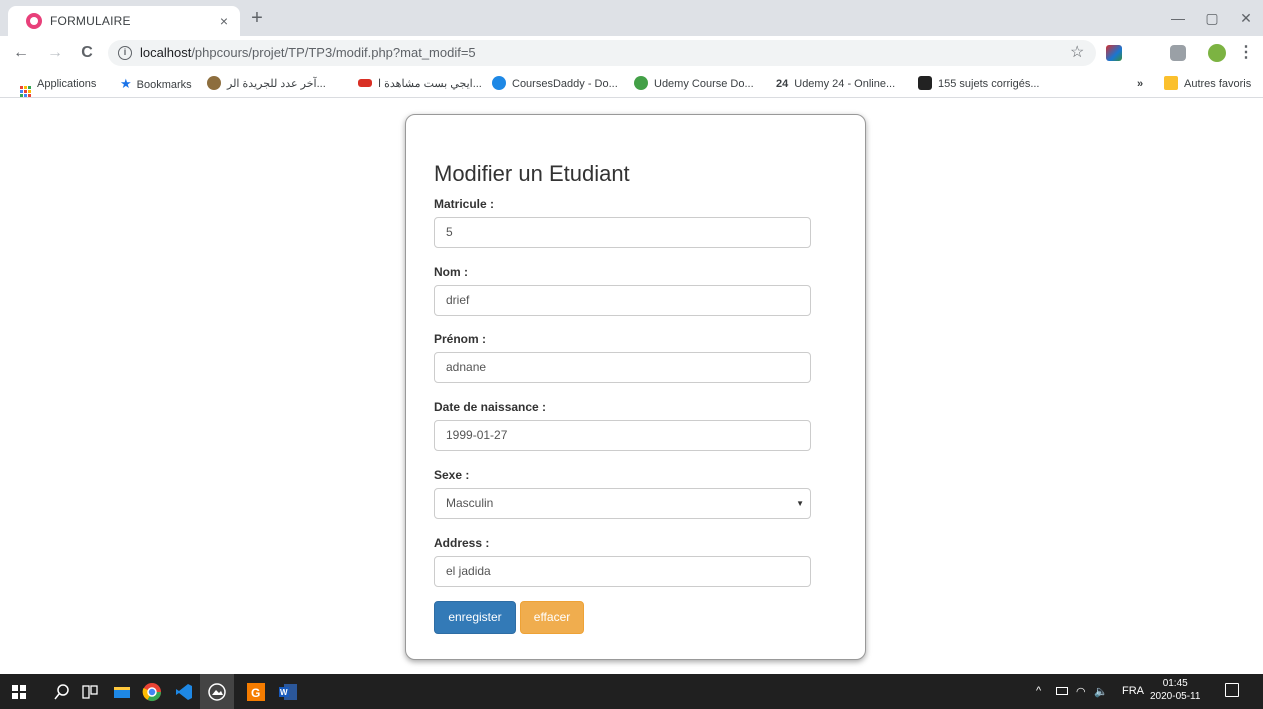  What do you see at coordinates (460, 339) in the screenshot?
I see `prenom-label: Prénom :` at bounding box center [460, 339].